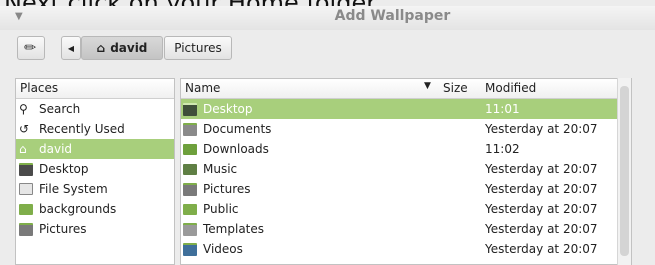  I want to click on file-name: Desktop, so click(228, 109).